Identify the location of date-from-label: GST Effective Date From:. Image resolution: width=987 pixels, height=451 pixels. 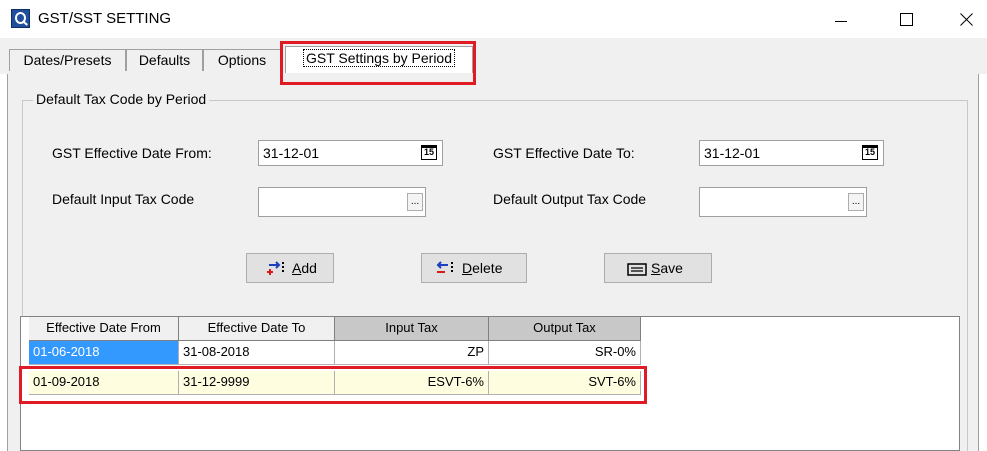
(132, 153).